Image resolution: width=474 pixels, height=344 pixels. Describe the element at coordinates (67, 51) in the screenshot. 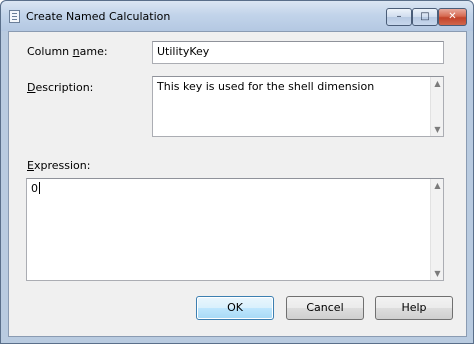

I see `column-name-label: Column name:` at that location.